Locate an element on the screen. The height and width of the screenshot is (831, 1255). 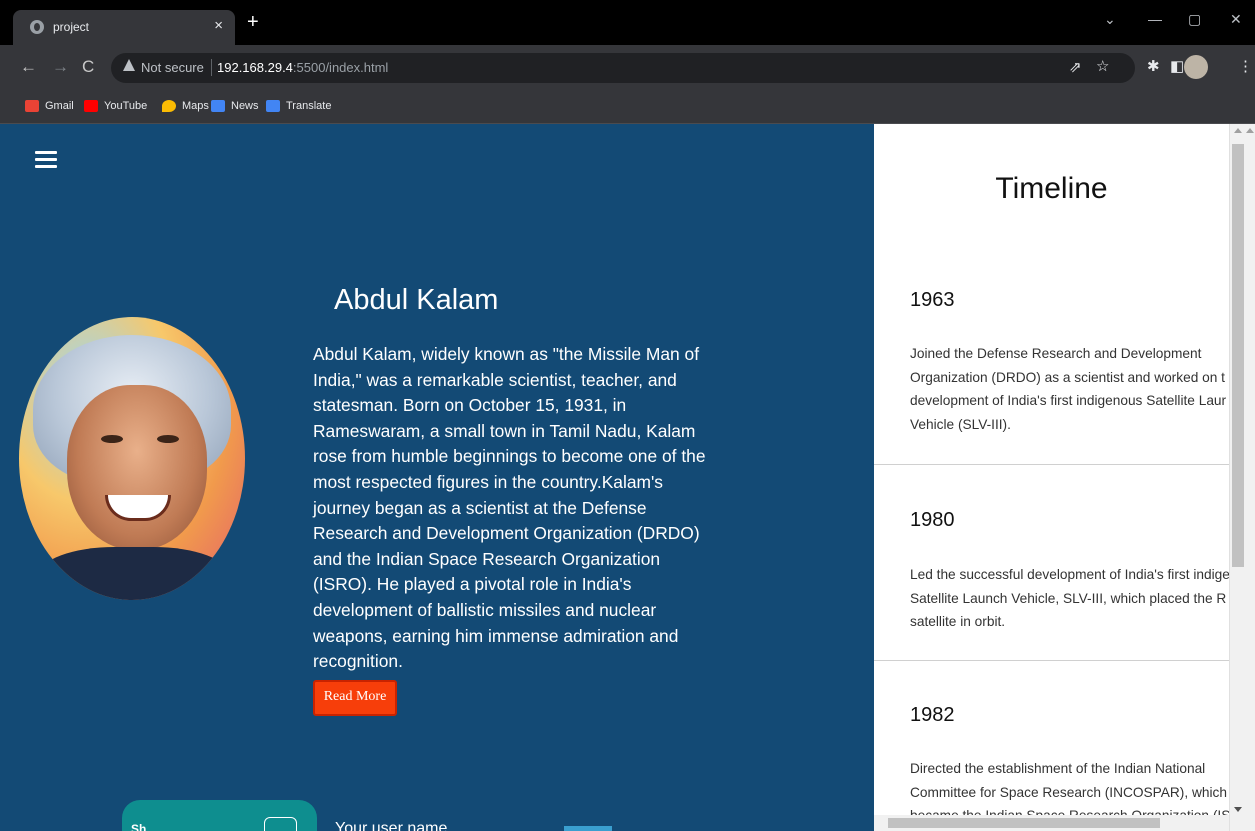
horizontal-scrollbar is located at coordinates (1051, 823).